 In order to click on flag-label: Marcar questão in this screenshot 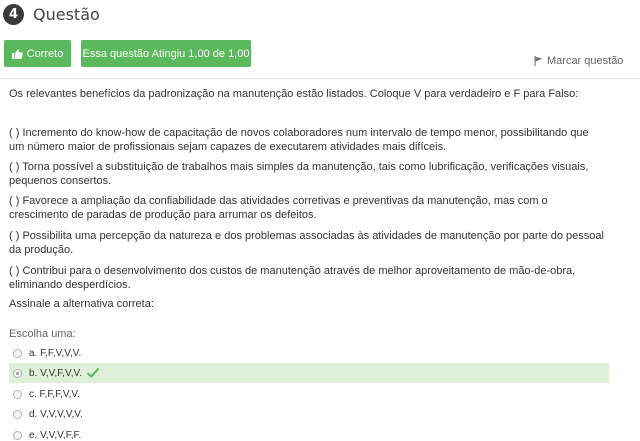, I will do `click(585, 61)`.